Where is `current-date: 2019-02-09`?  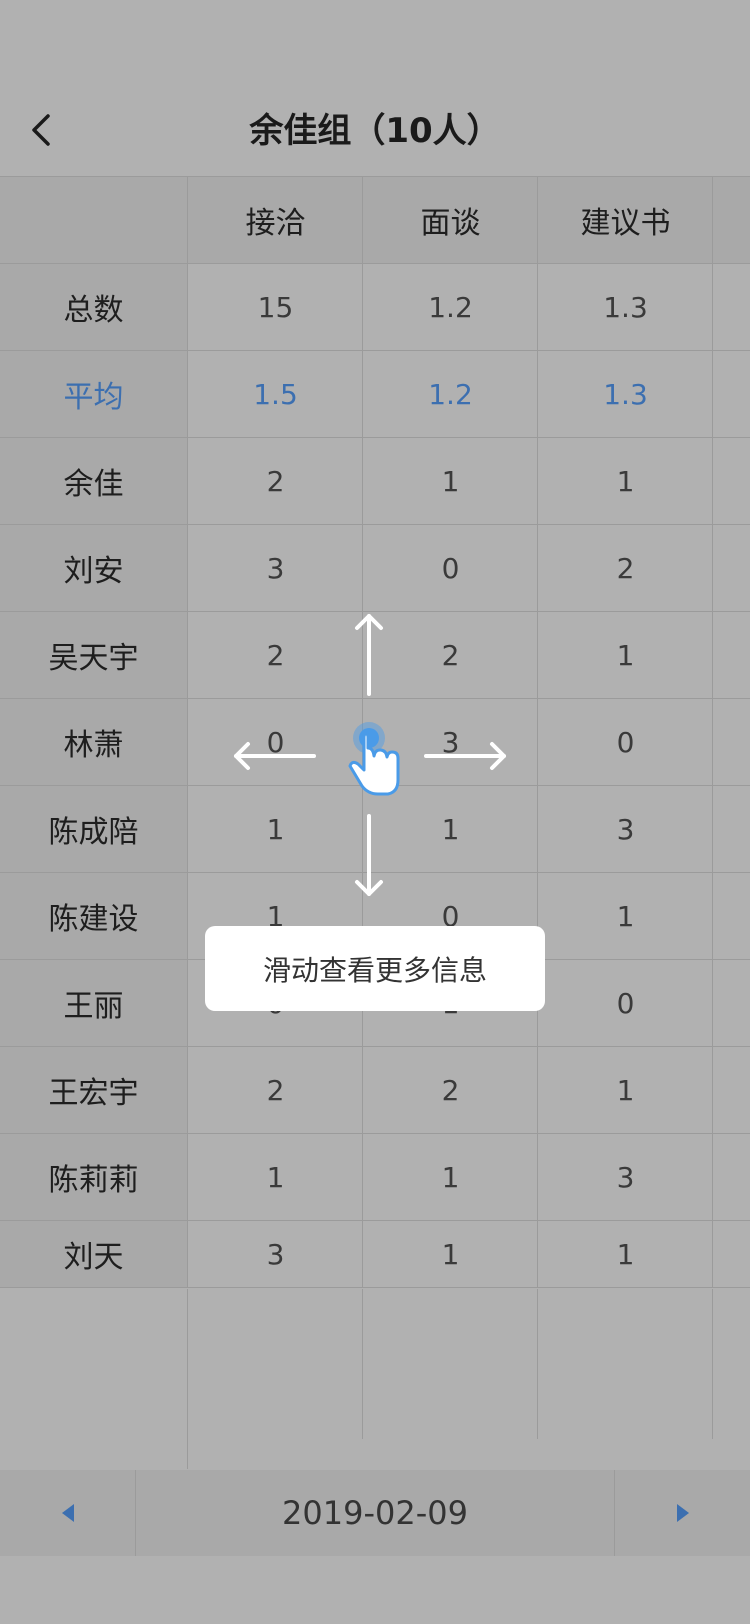 current-date: 2019-02-09 is located at coordinates (375, 1513).